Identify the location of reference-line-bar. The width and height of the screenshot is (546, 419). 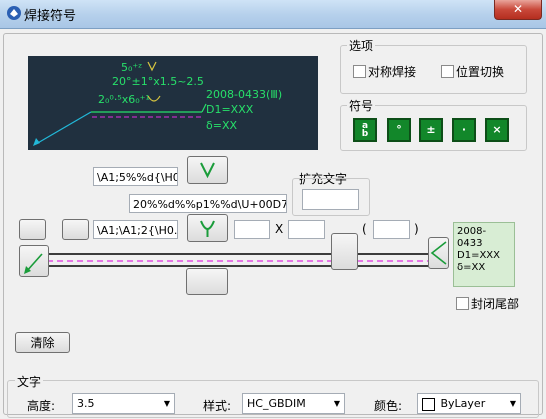
(234, 261).